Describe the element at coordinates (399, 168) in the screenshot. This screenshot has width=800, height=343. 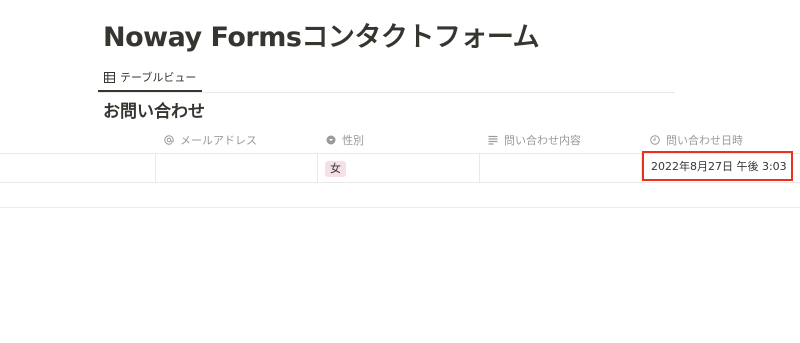
I see `cell-gender: 女` at that location.